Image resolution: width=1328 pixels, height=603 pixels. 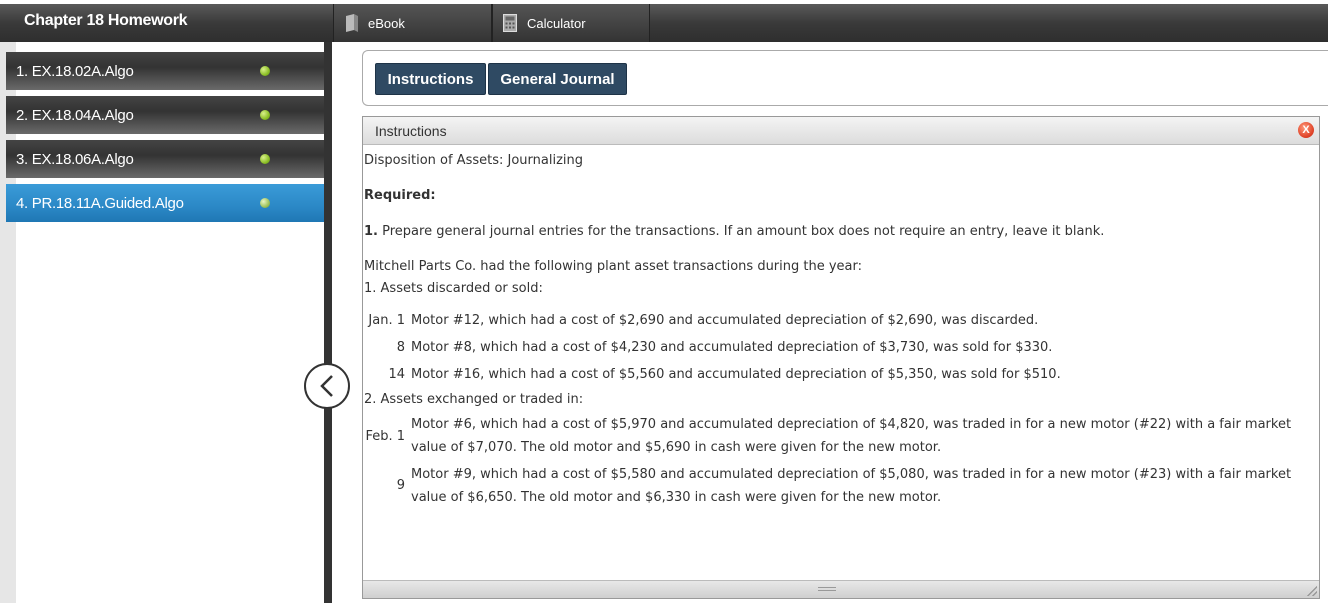 What do you see at coordinates (474, 160) in the screenshot?
I see `problem-heading: Disposition of Assets: Journalizing` at bounding box center [474, 160].